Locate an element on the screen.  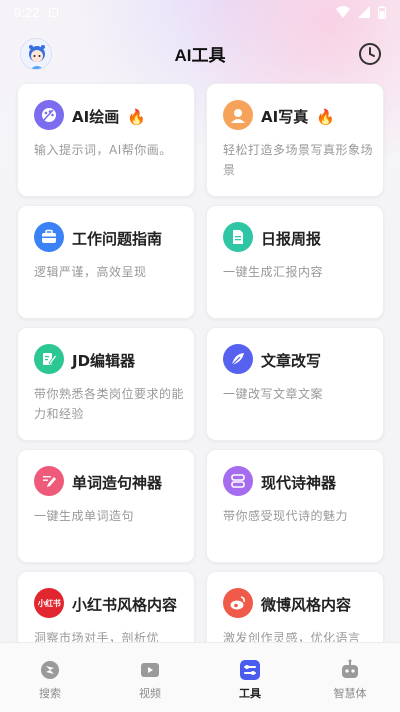
xiaohongshu-icon: 小红书 is located at coordinates (49, 603).